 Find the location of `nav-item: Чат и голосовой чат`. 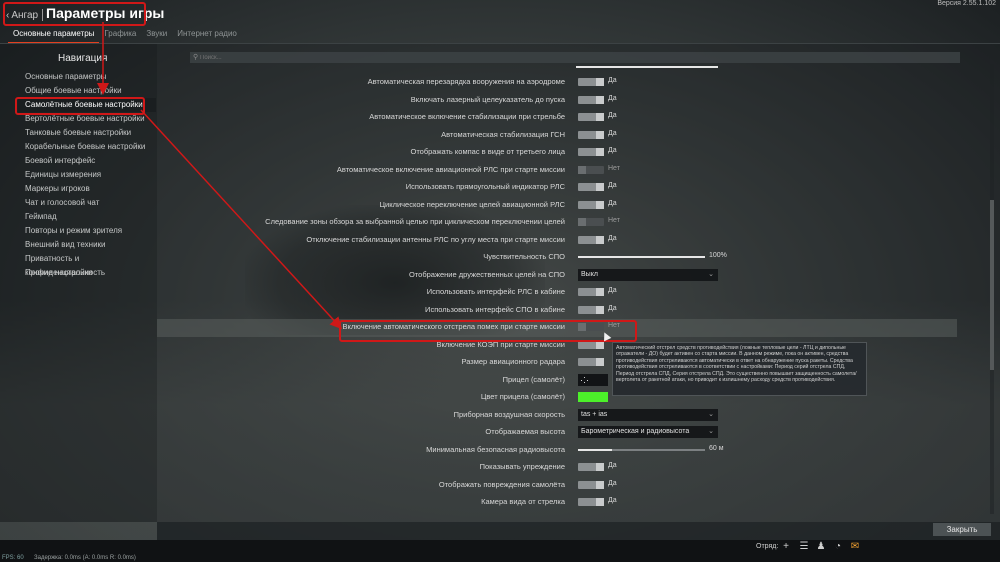

nav-item: Чат и голосовой чат is located at coordinates (87, 203).